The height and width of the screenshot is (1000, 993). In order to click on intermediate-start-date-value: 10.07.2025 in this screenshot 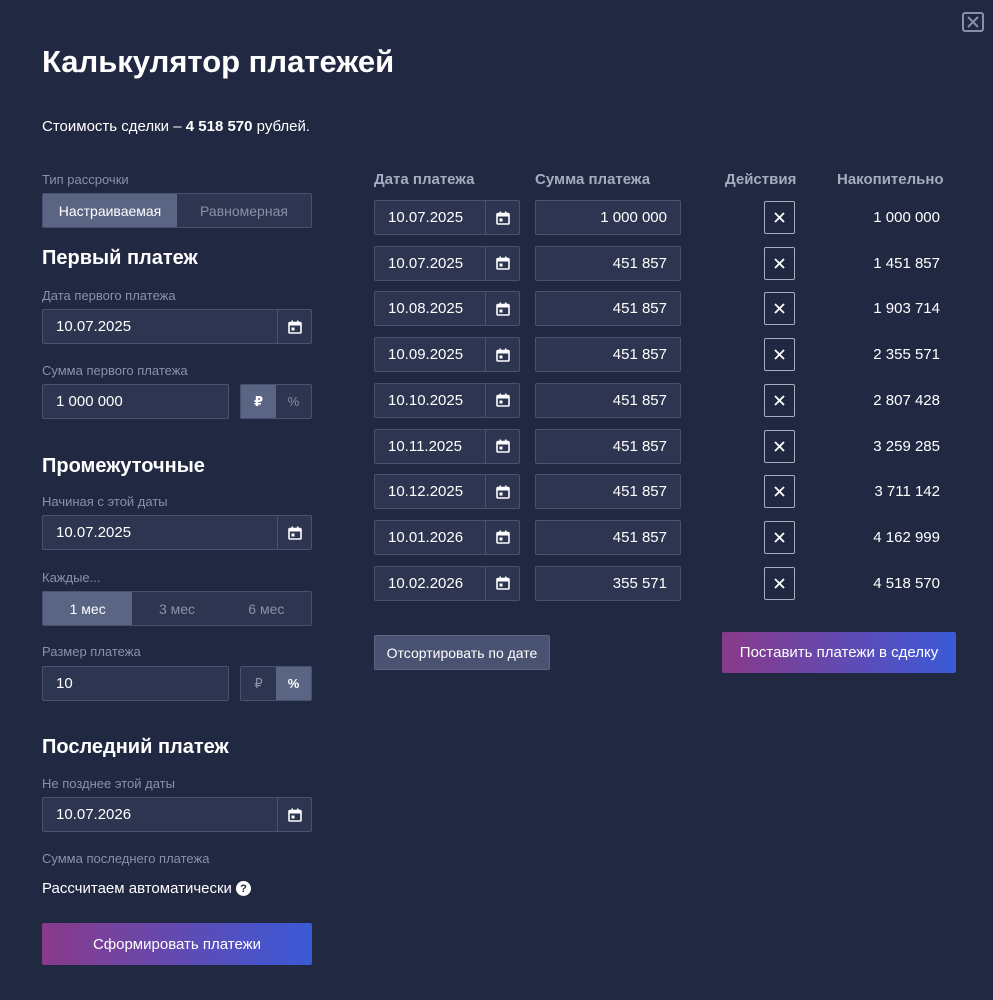, I will do `click(160, 532)`.